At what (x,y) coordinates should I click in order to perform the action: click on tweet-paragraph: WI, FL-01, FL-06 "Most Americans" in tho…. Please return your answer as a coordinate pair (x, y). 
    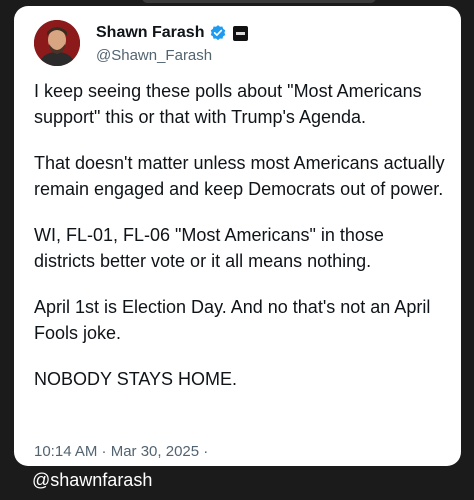
    Looking at the image, I should click on (209, 248).